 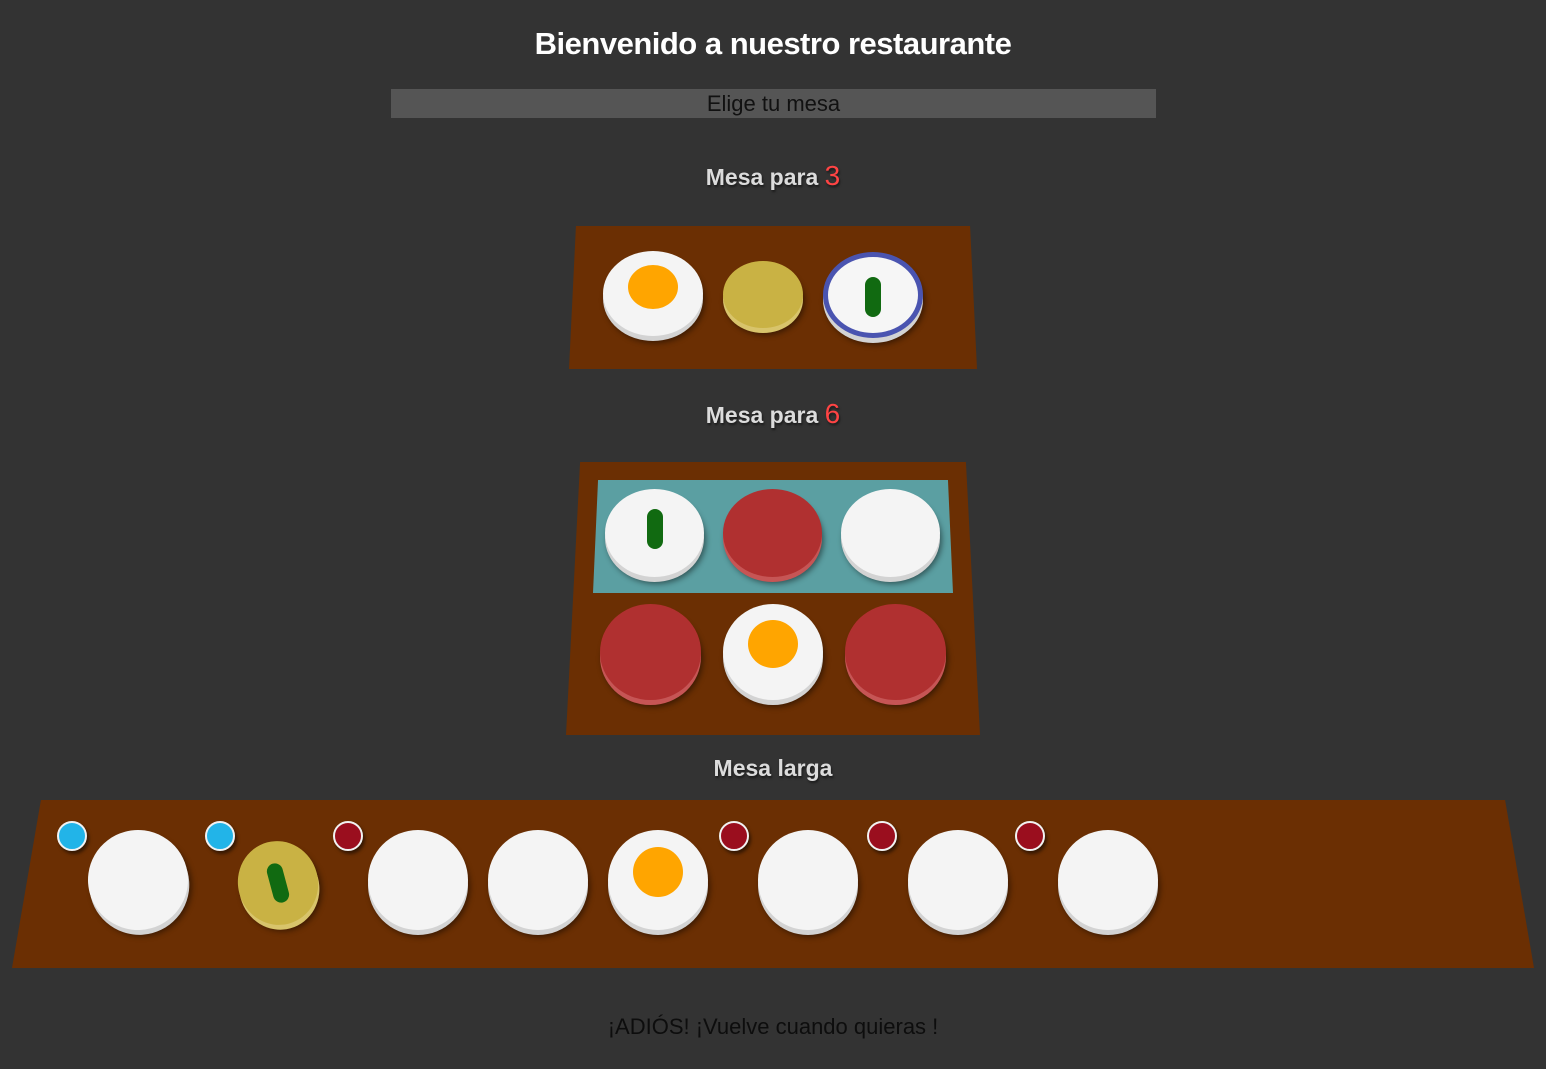 I want to click on footer-farewell: ¡ADIÓS! ¡Vuelve cuando quieras !, so click(x=773, y=1026).